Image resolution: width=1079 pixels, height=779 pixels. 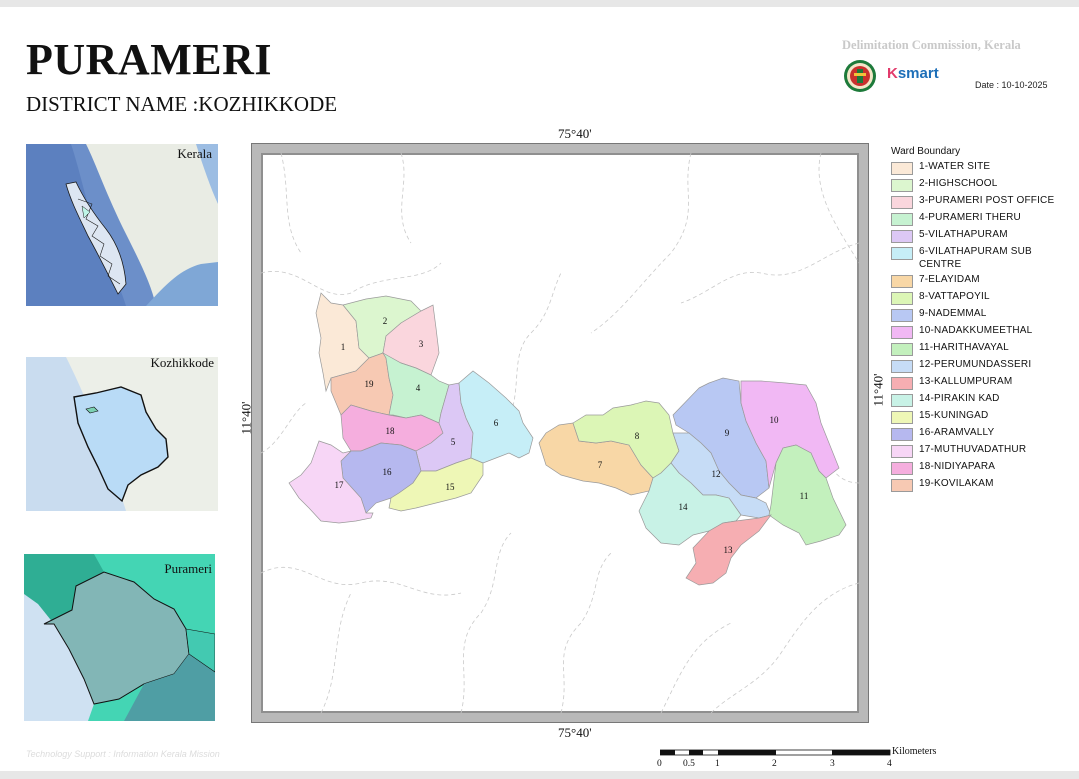 I want to click on legend-label-ward-4: 4-PURAMERI THERU, so click(x=970, y=217).